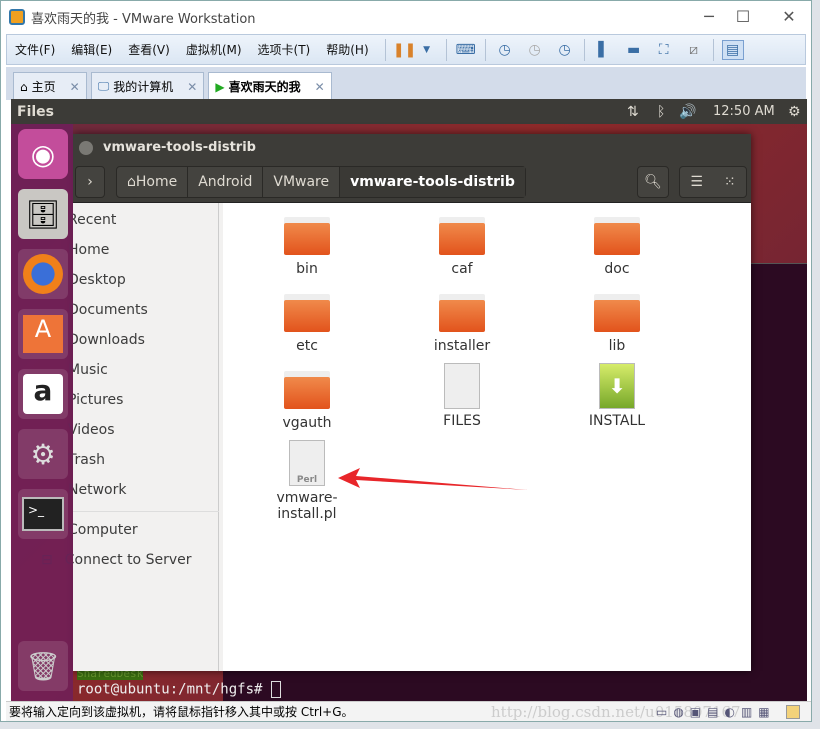 This screenshot has height=729, width=820. Describe the element at coordinates (97, 490) in the screenshot. I see `sidebar-item-network: Network` at that location.